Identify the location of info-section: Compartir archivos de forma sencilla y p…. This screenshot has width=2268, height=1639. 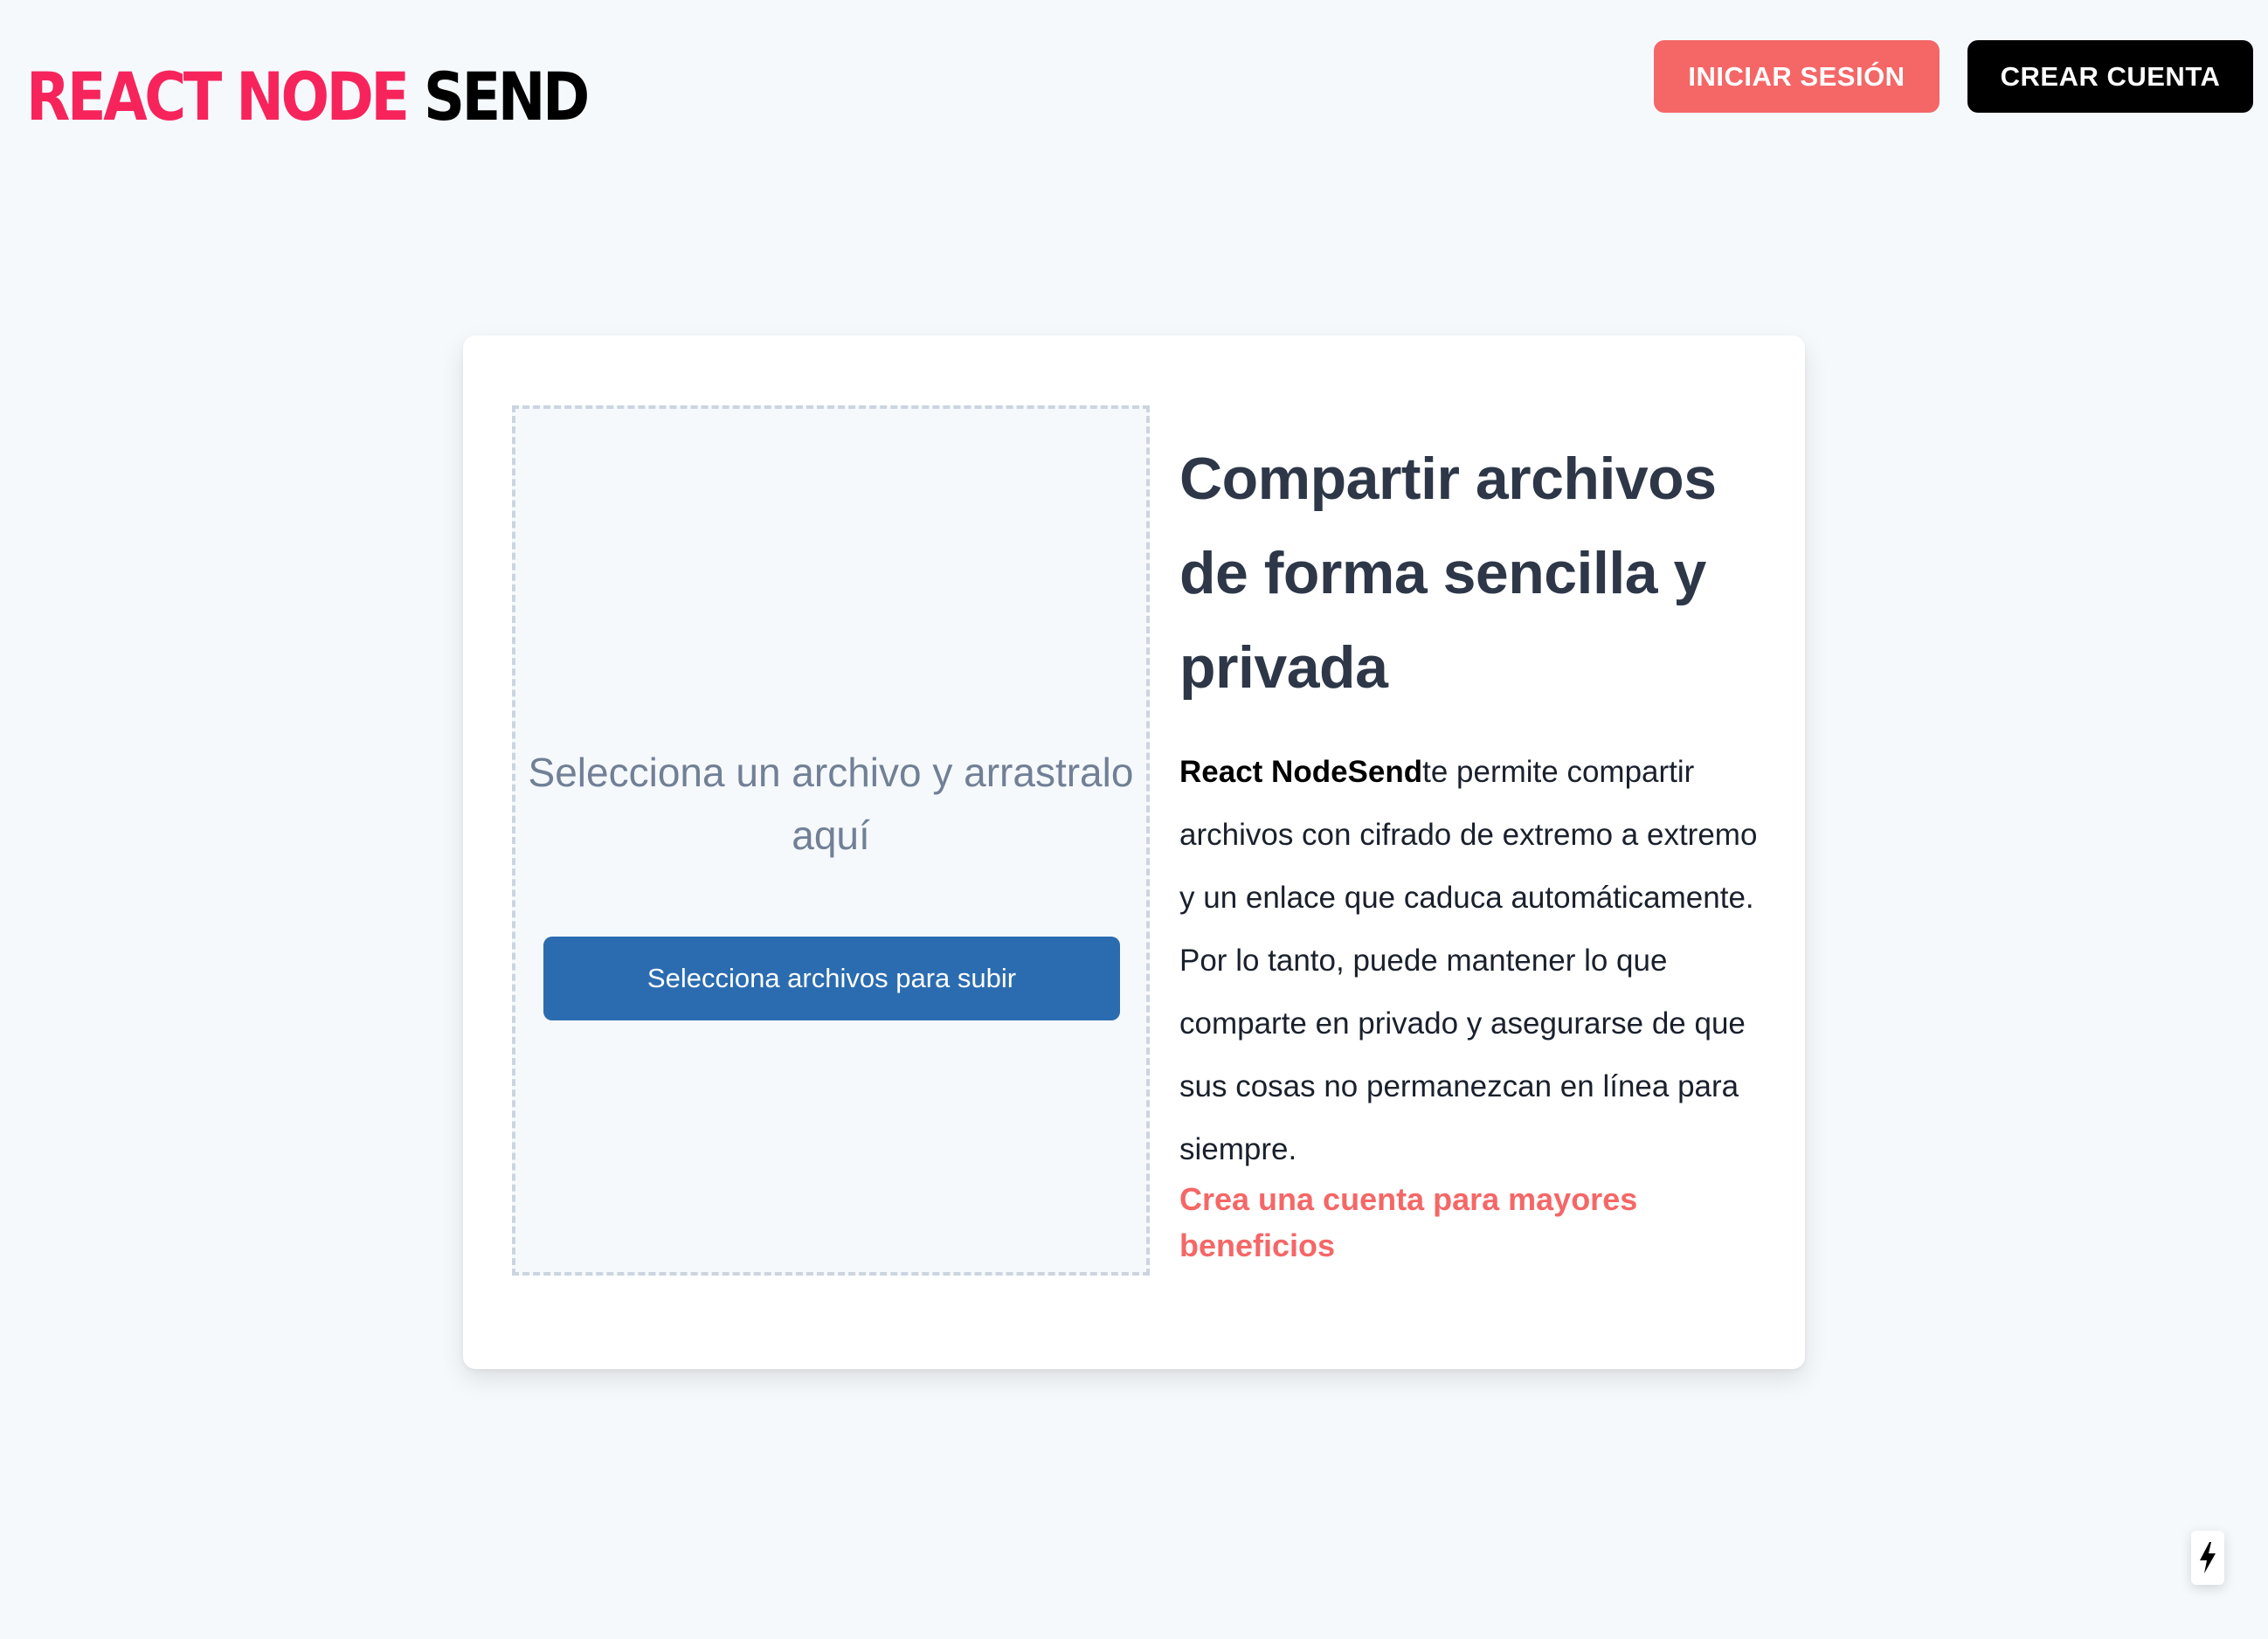
(1477, 850).